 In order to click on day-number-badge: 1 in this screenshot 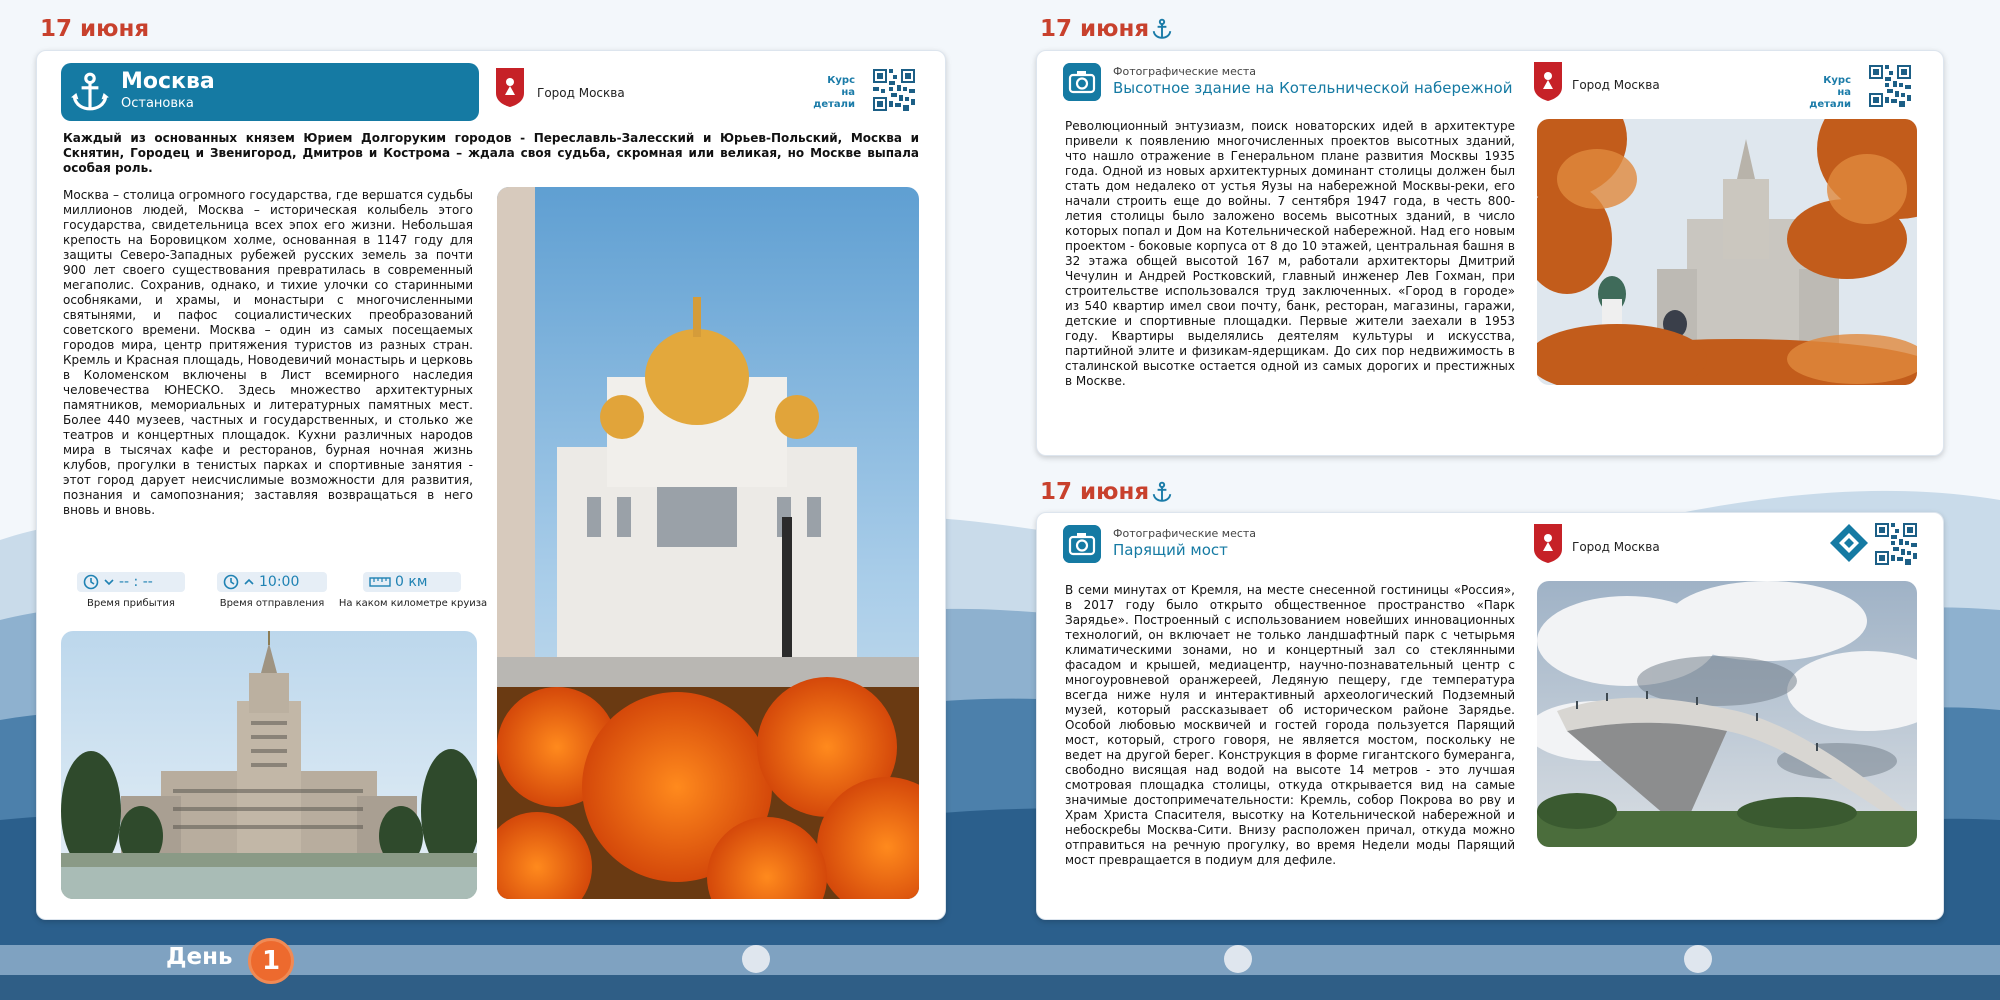, I will do `click(271, 961)`.